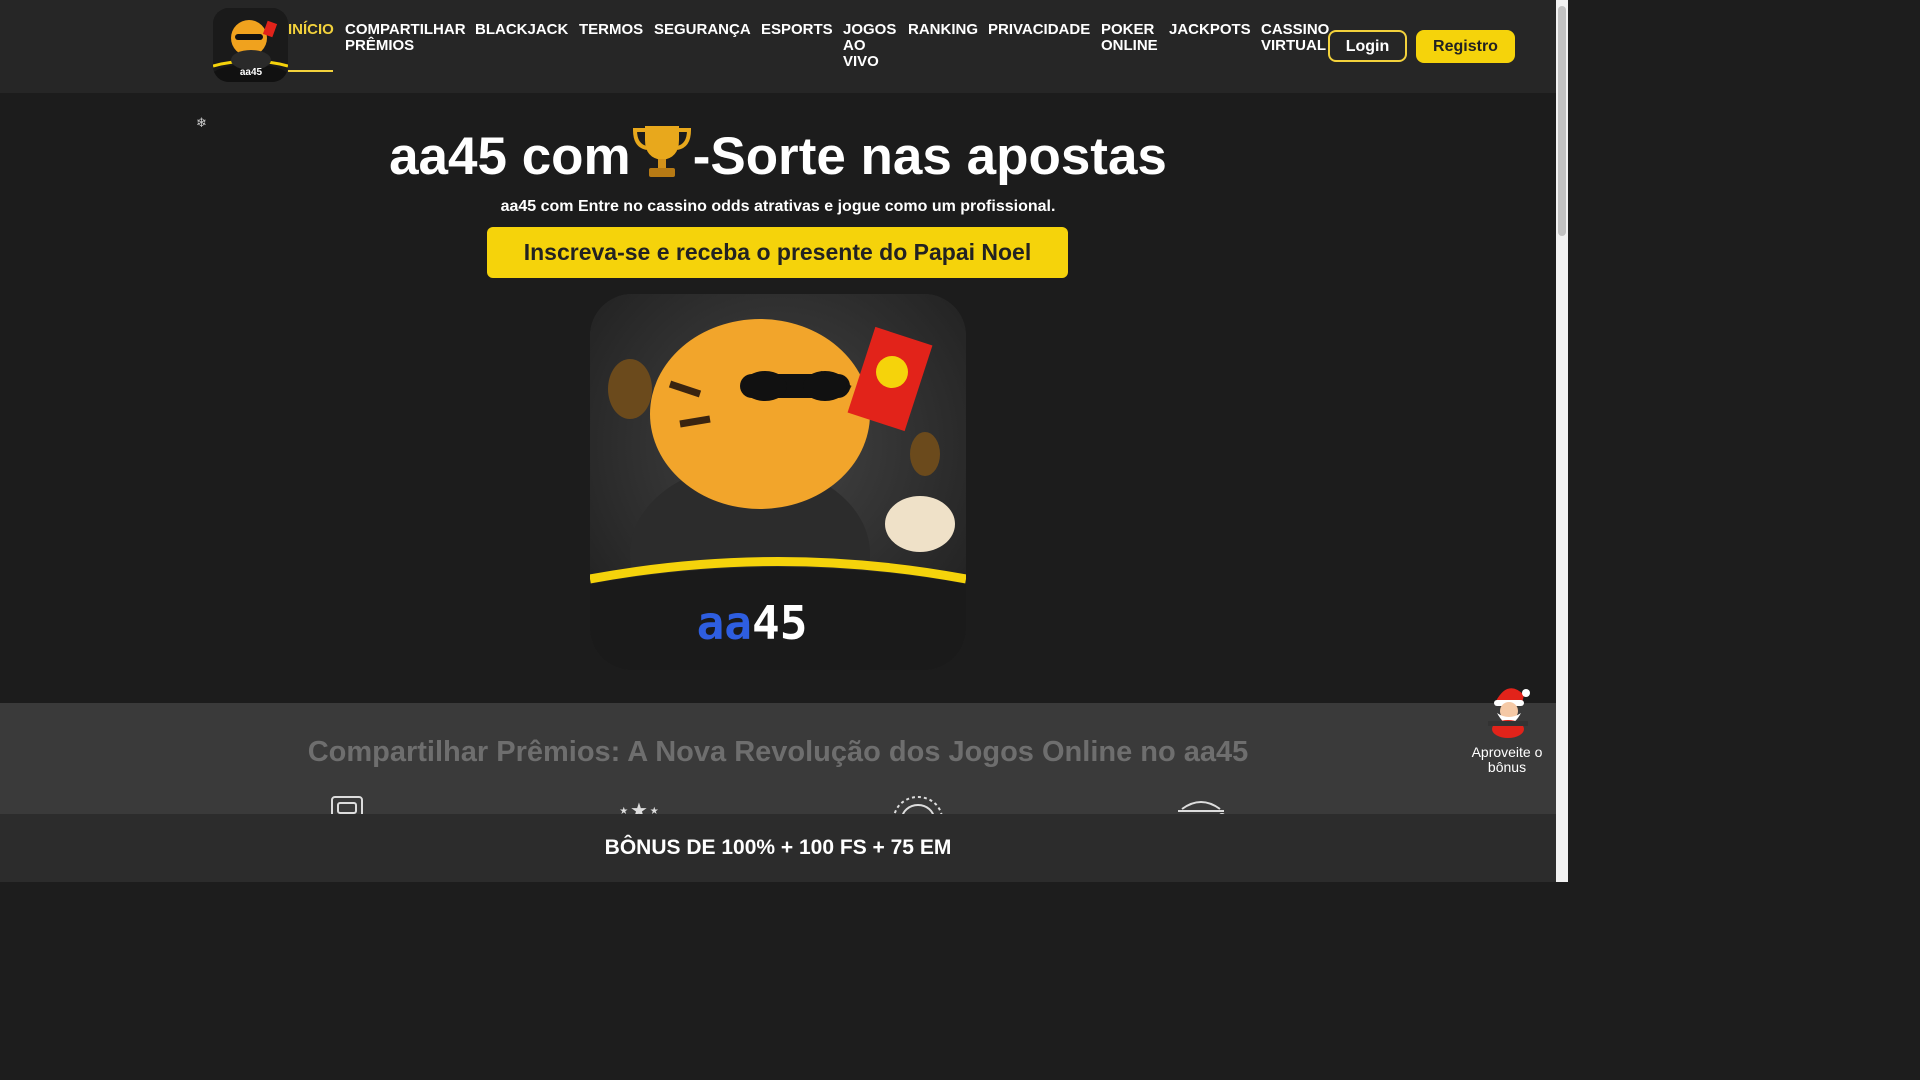  What do you see at coordinates (929, 156) in the screenshot?
I see `hero-title-after: -Sorte nas apostas` at bounding box center [929, 156].